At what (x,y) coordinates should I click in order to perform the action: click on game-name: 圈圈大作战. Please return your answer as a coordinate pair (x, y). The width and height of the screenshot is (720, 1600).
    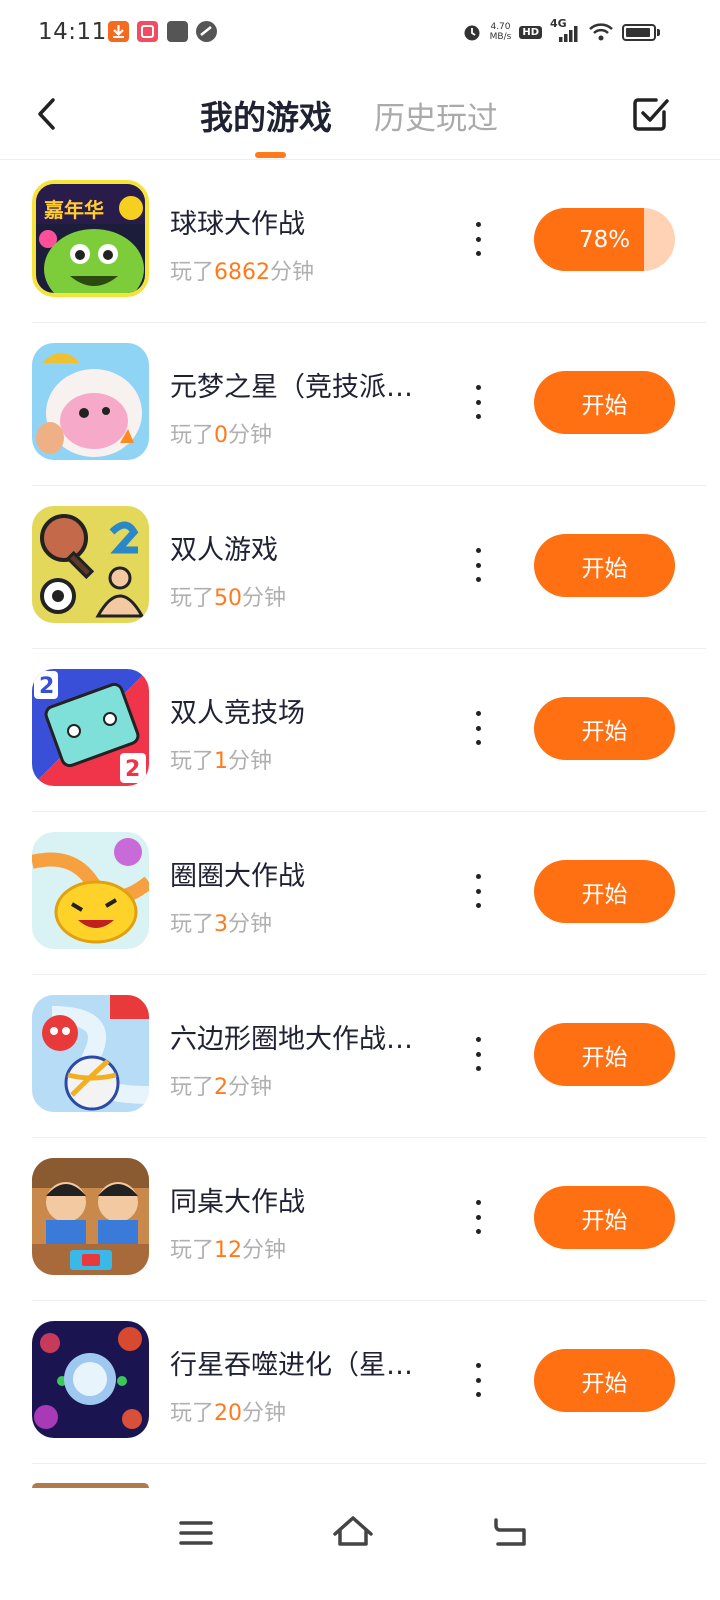
    Looking at the image, I should click on (237, 876).